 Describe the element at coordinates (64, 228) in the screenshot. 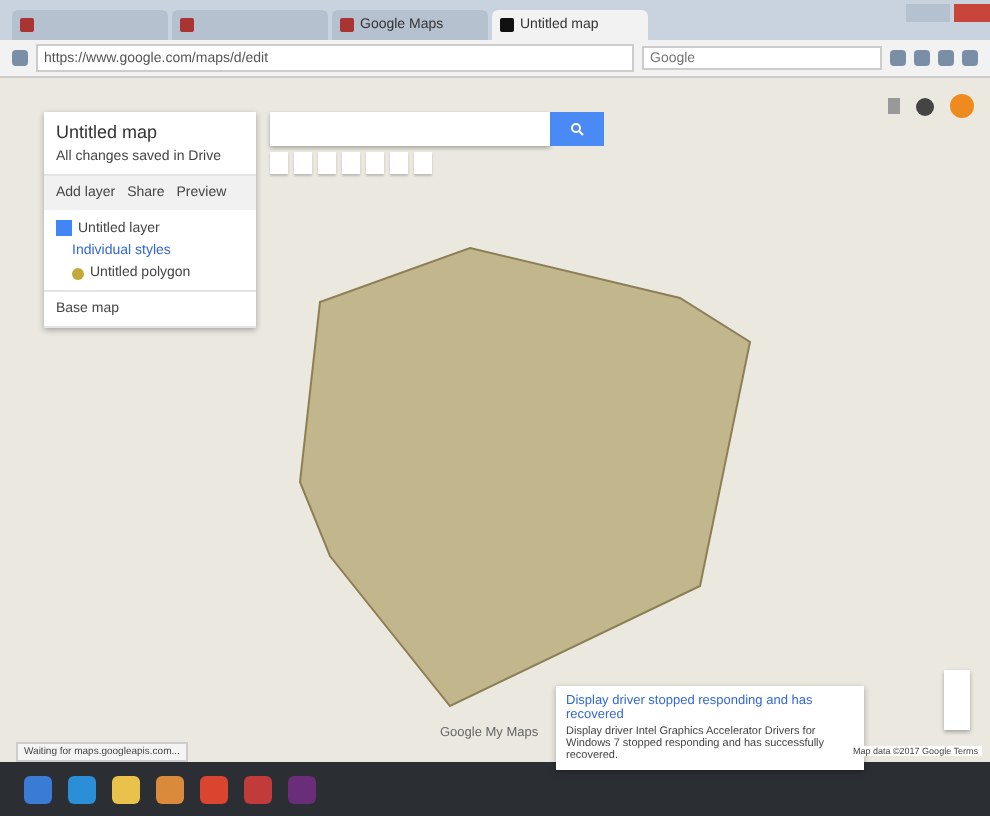

I see `layer-checkbox` at that location.